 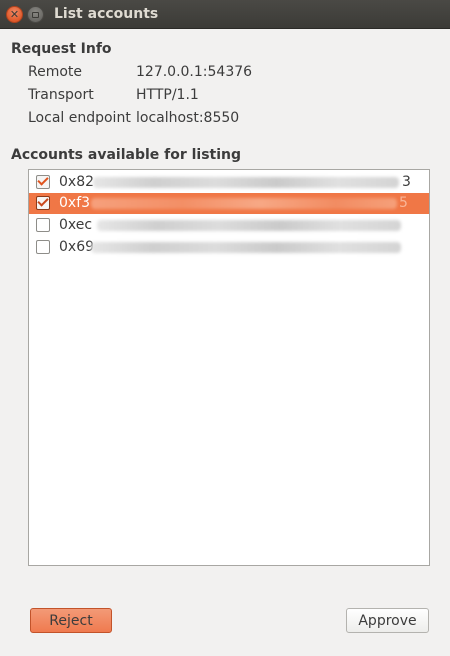 I want to click on account-address-prefix-1: 0x82, so click(x=77, y=182).